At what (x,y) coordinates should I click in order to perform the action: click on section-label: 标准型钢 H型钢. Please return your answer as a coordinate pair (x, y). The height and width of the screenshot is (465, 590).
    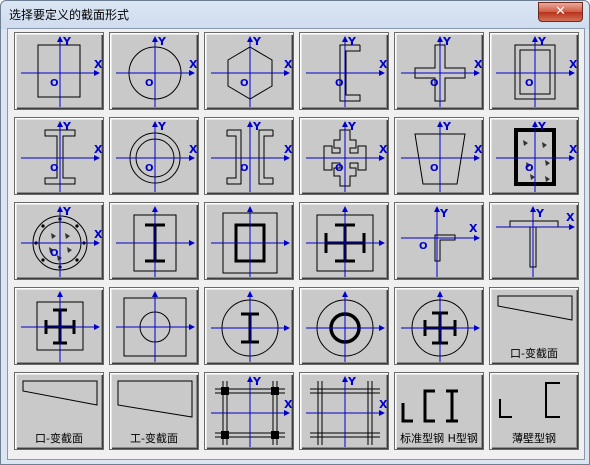
    Looking at the image, I should click on (439, 438).